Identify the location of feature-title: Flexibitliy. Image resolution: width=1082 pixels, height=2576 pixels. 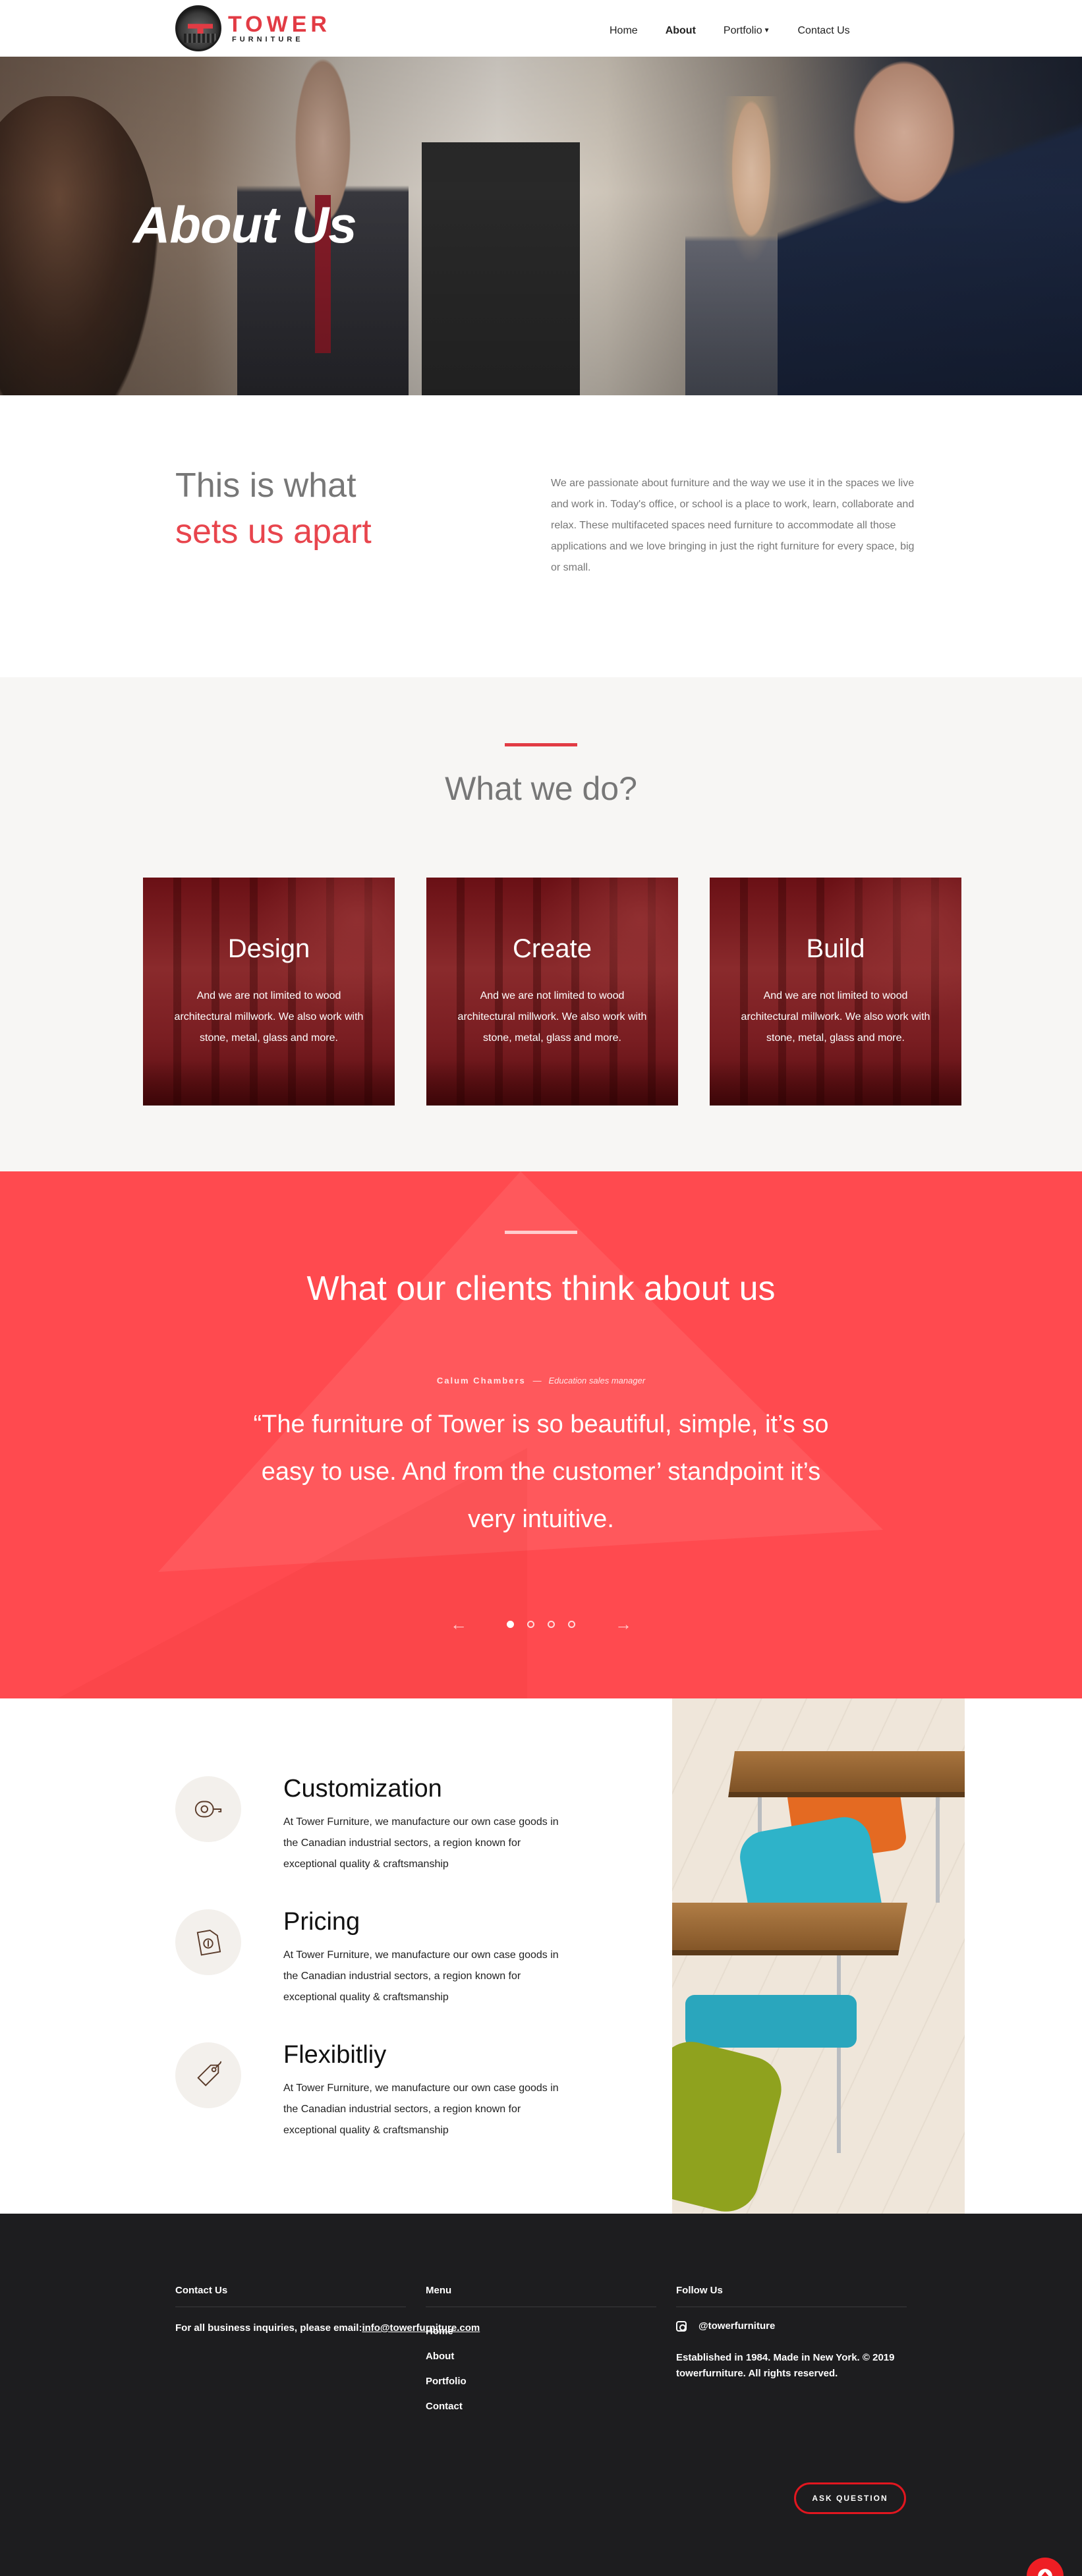
(335, 2055).